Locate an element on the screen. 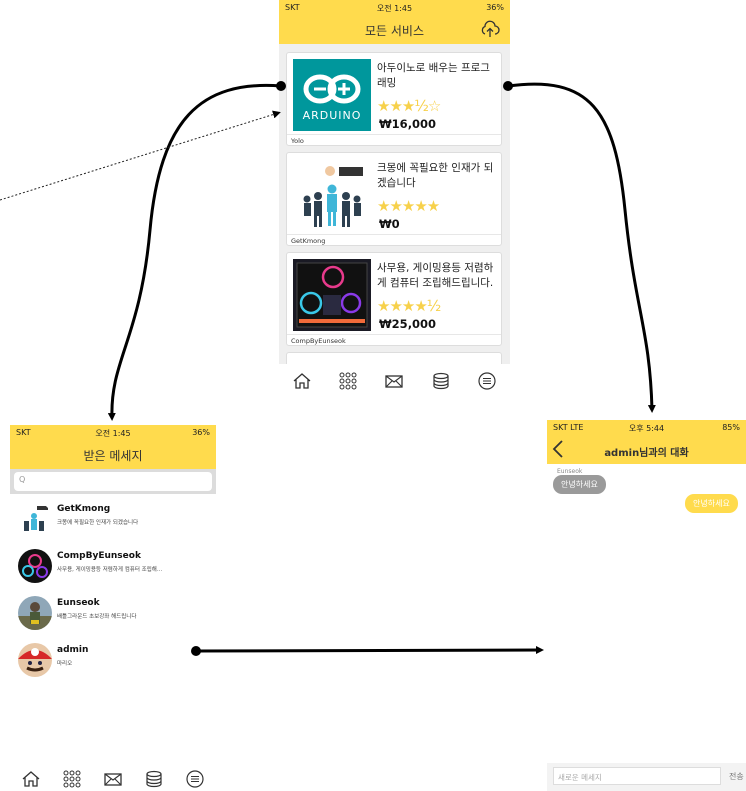  clock: 오후 5:44 is located at coordinates (646, 428).